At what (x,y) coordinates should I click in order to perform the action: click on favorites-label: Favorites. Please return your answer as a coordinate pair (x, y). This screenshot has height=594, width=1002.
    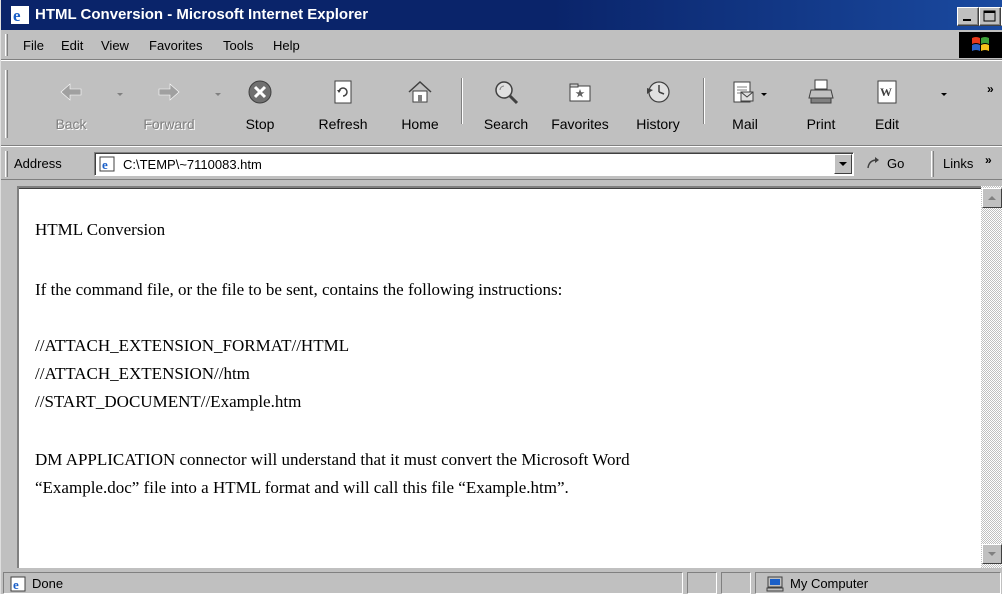
    Looking at the image, I should click on (580, 124).